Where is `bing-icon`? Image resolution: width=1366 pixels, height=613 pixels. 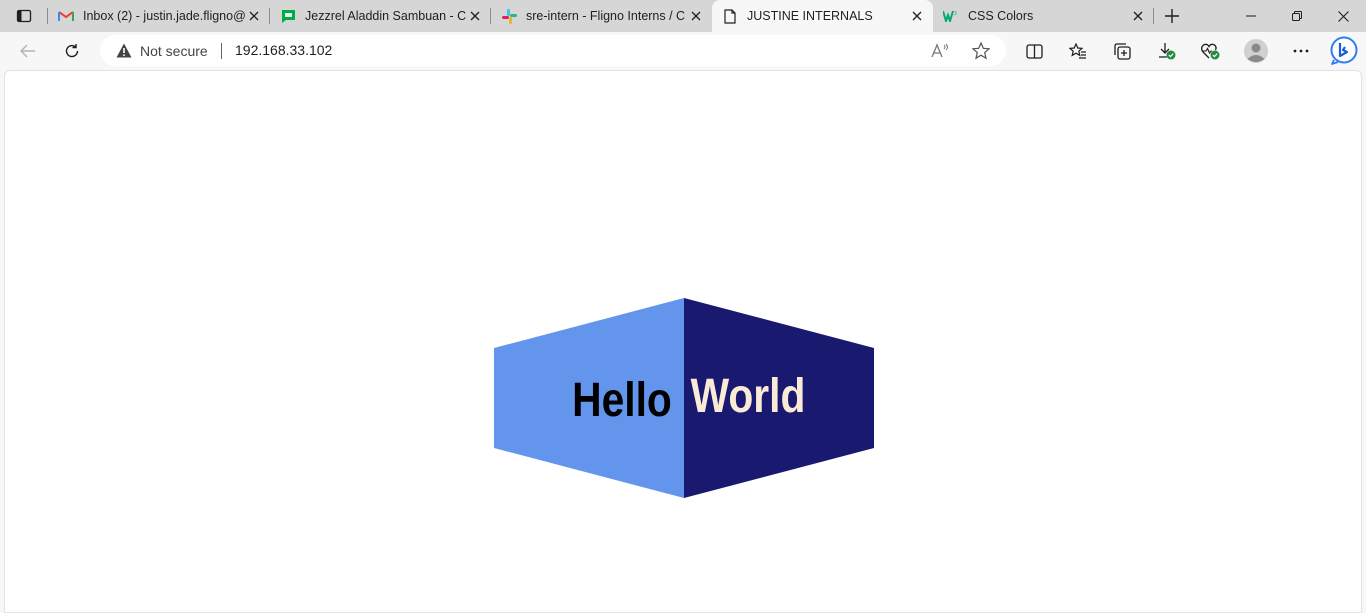 bing-icon is located at coordinates (1344, 50).